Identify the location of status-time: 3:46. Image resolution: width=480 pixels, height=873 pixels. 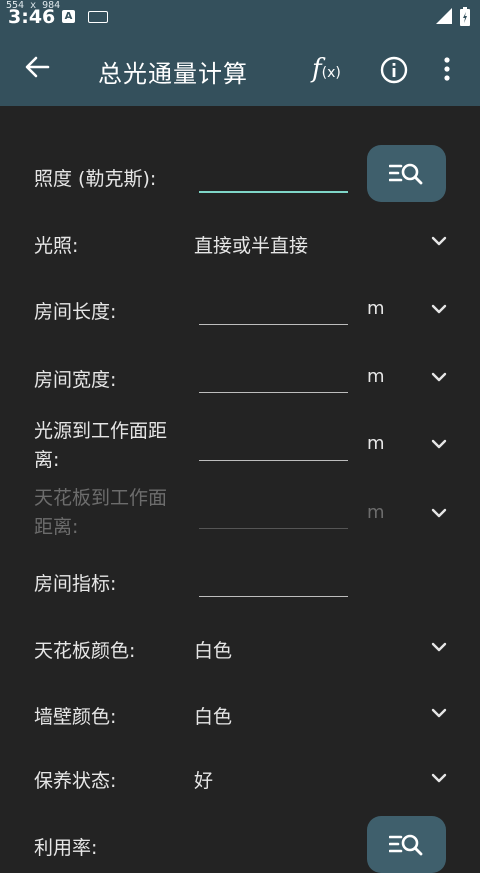
(32, 17).